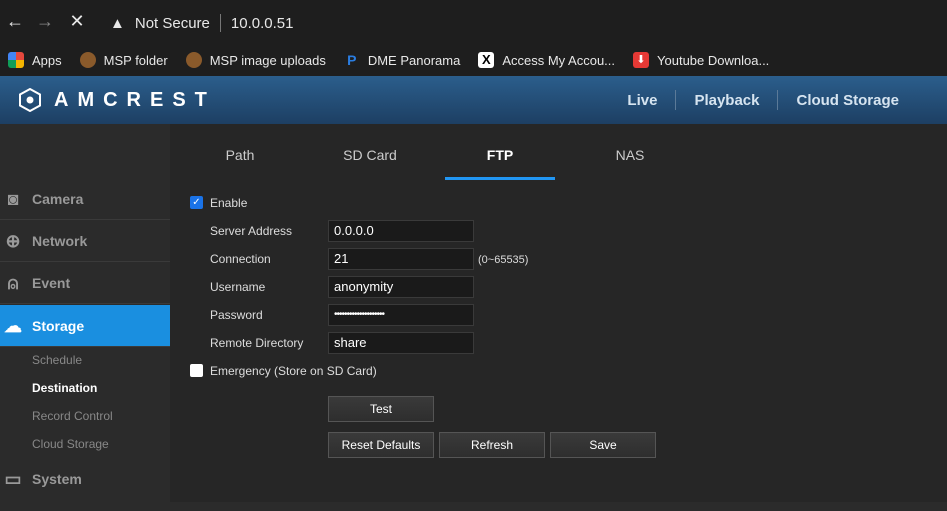 This screenshot has width=947, height=511. Describe the element at coordinates (172, 23) in the screenshot. I see `security-status-label: Not Secure` at that location.